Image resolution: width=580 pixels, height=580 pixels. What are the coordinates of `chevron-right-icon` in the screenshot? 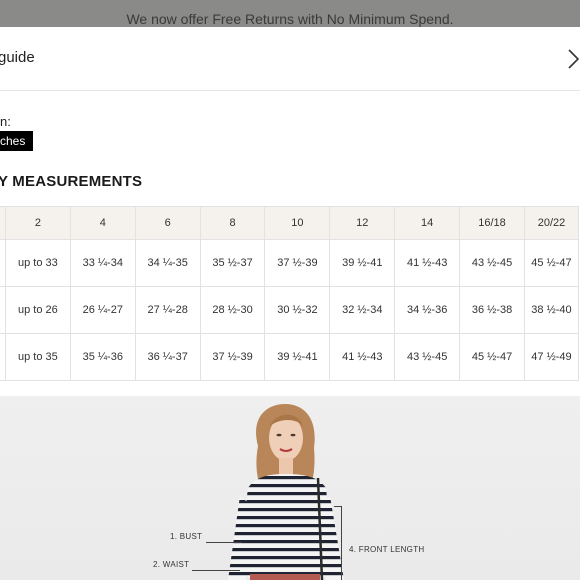 It's located at (574, 59).